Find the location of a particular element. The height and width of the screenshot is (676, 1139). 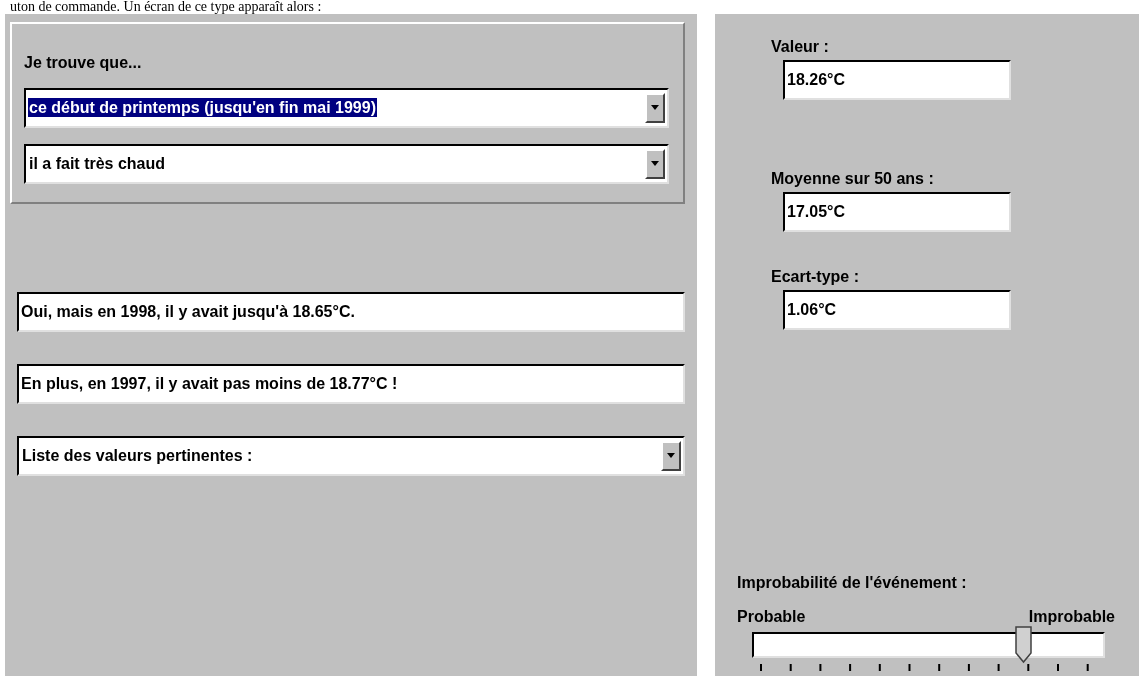

value-field: 17.05°C is located at coordinates (897, 212).